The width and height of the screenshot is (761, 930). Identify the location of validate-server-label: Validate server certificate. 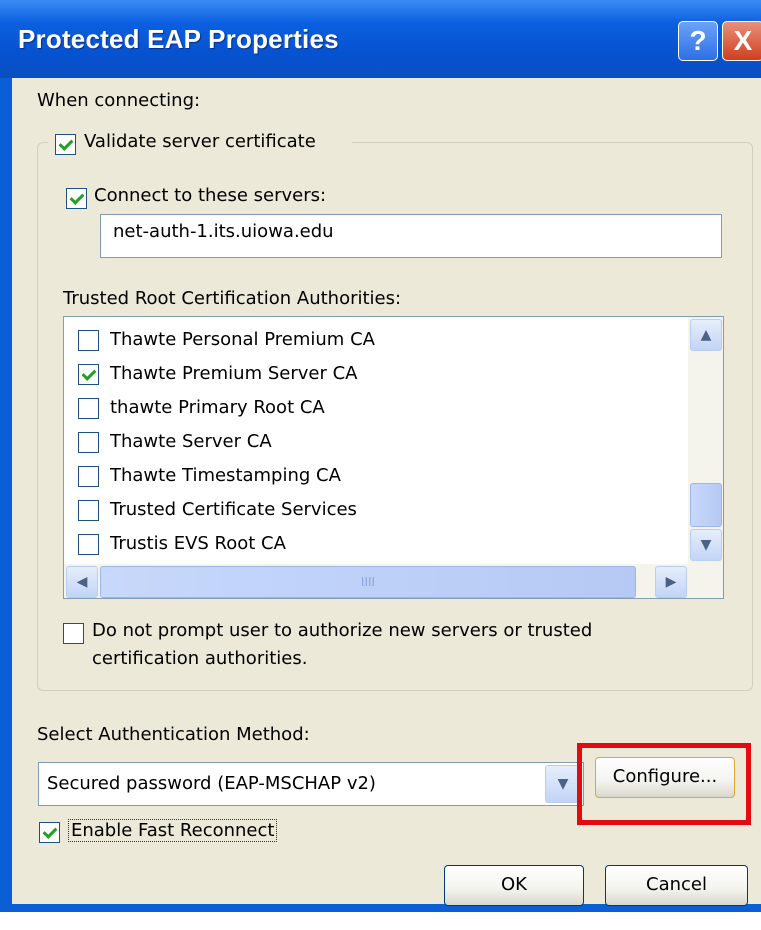
(200, 141).